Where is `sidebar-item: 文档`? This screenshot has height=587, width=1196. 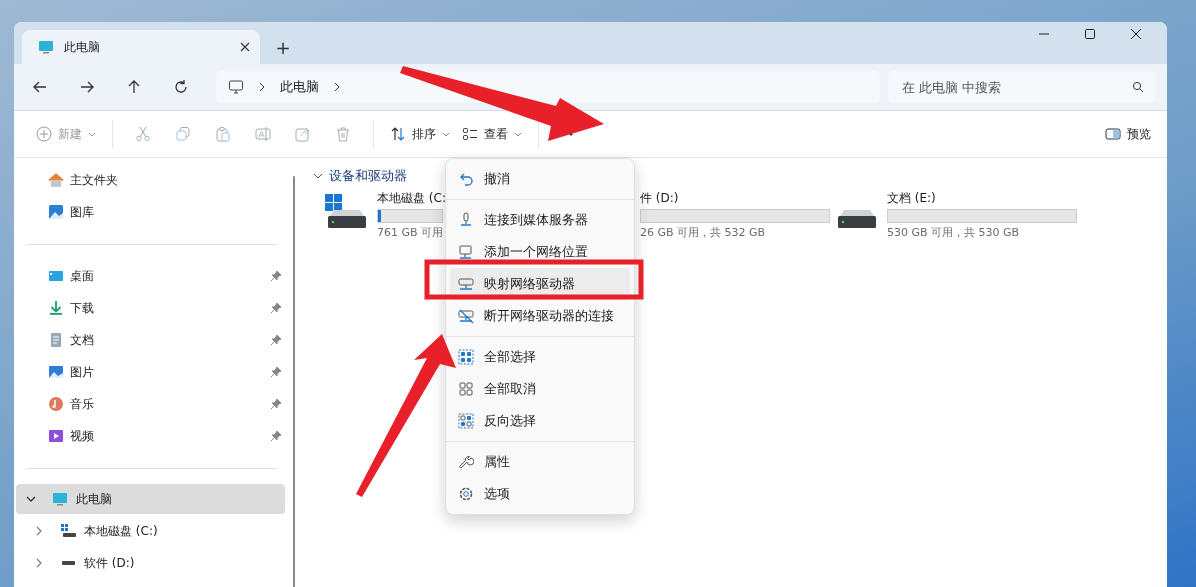 sidebar-item: 文档 is located at coordinates (150, 340).